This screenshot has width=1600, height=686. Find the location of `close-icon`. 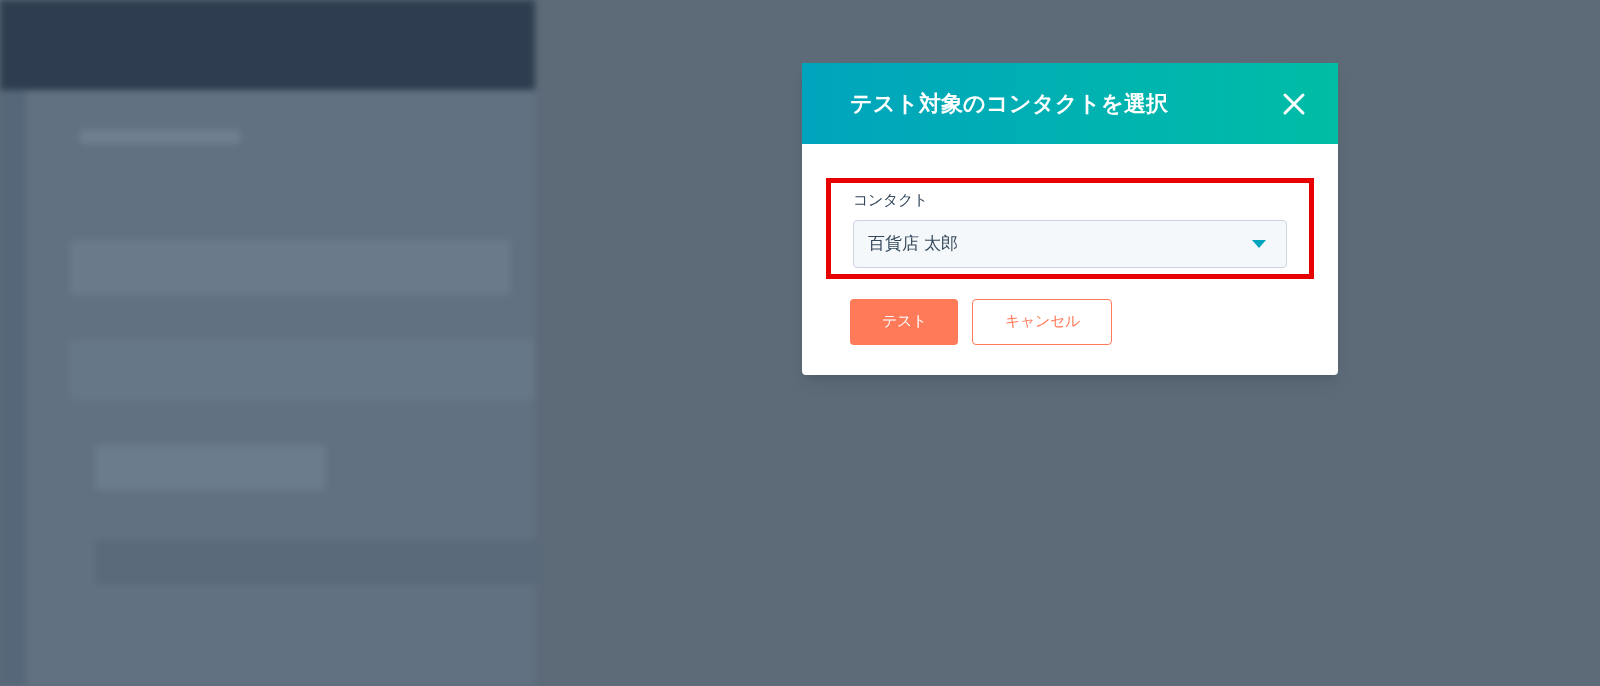

close-icon is located at coordinates (1294, 103).